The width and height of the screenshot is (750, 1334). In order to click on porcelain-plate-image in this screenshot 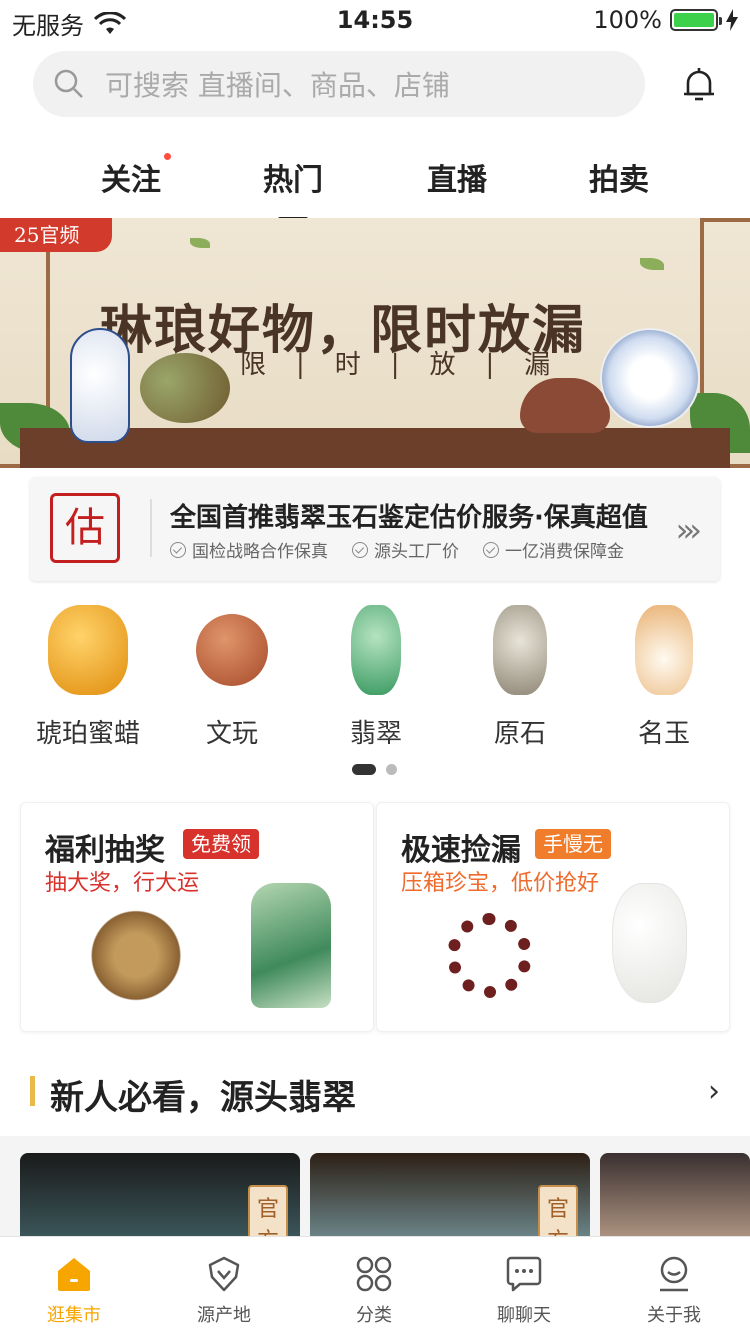, I will do `click(650, 378)`.